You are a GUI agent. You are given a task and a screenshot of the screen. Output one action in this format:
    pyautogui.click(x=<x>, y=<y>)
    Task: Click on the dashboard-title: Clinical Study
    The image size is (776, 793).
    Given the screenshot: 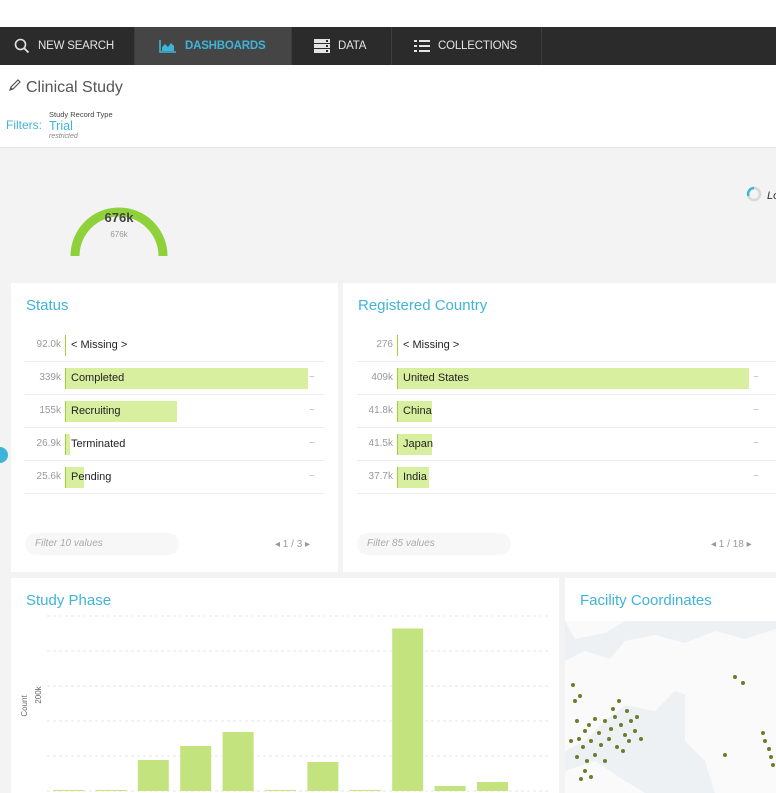 What is the action you would take?
    pyautogui.click(x=74, y=88)
    